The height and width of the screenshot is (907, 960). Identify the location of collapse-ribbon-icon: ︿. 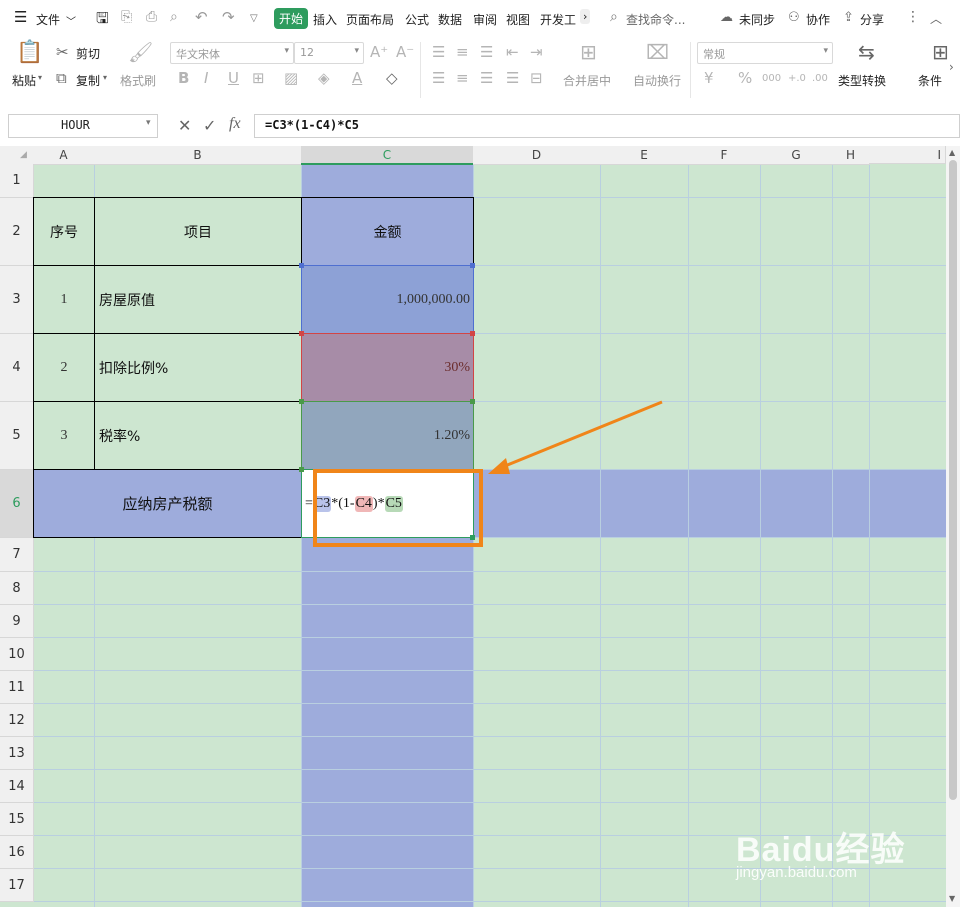
(936, 18).